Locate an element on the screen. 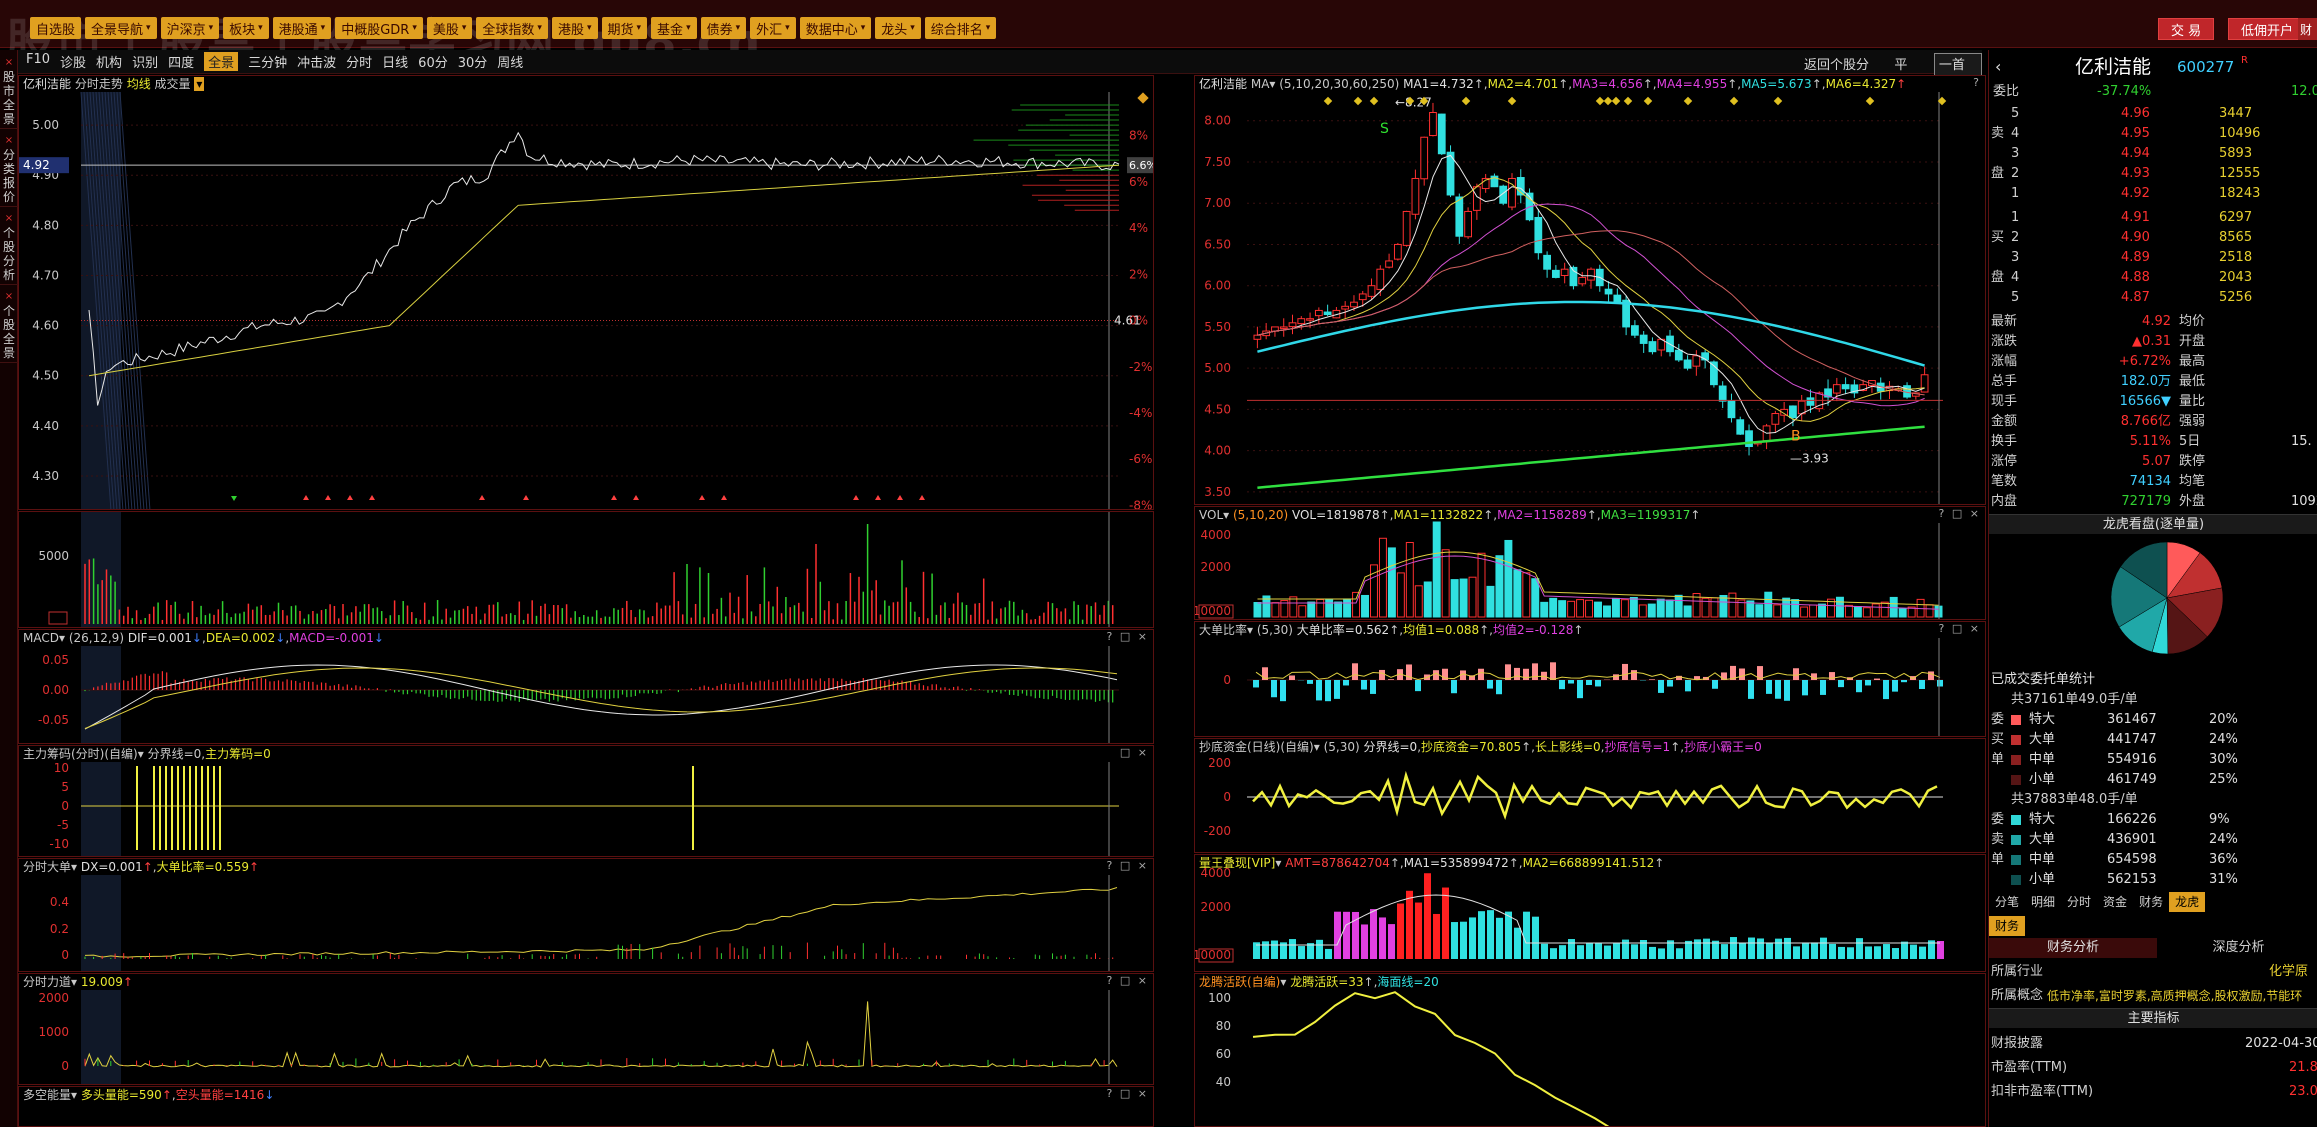 The height and width of the screenshot is (1127, 2317). menu-item-4: 港股通 ▾ is located at coordinates (302, 28).